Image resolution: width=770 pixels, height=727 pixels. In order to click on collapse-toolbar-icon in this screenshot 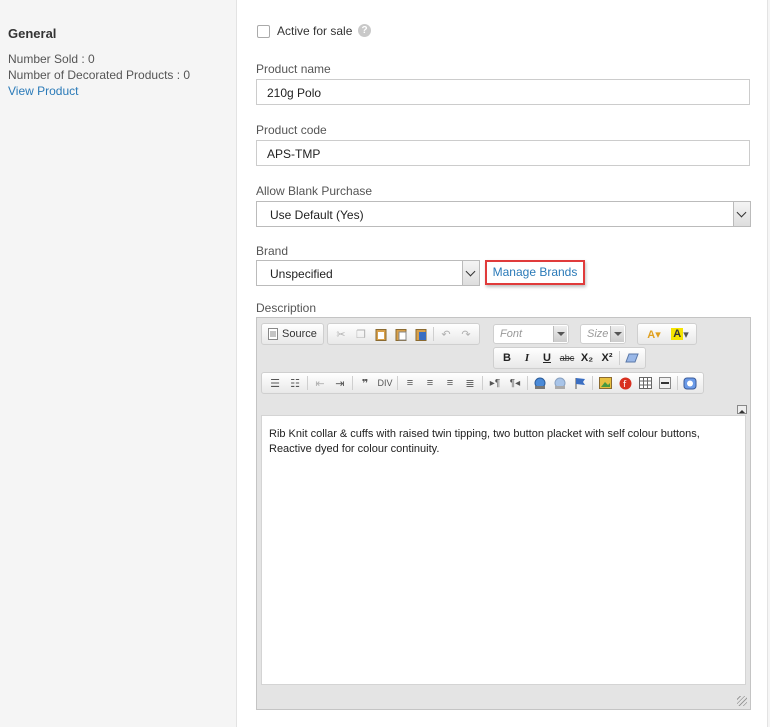, I will do `click(742, 409)`.